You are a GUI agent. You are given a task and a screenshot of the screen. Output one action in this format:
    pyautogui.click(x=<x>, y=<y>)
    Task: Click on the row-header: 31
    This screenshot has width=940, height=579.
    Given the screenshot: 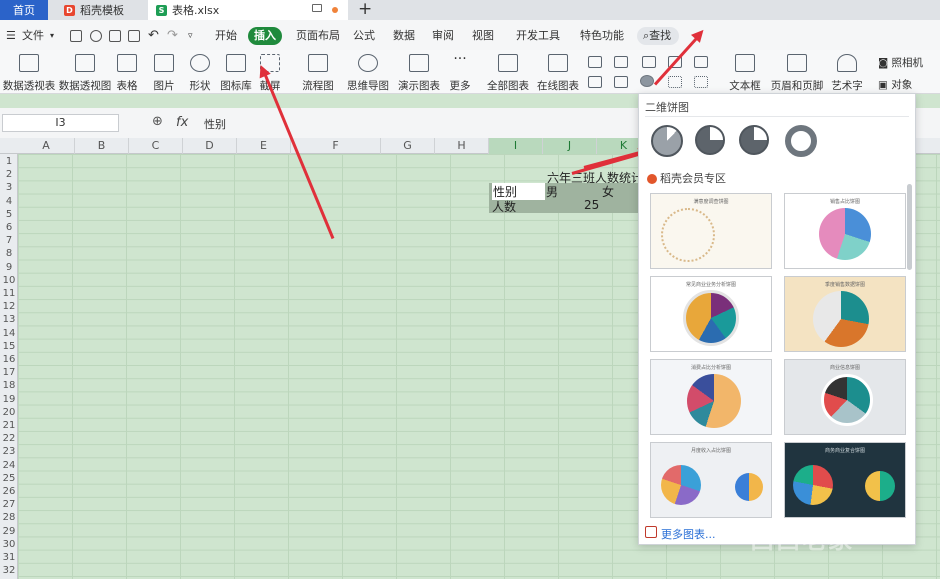 What is the action you would take?
    pyautogui.click(x=9, y=557)
    